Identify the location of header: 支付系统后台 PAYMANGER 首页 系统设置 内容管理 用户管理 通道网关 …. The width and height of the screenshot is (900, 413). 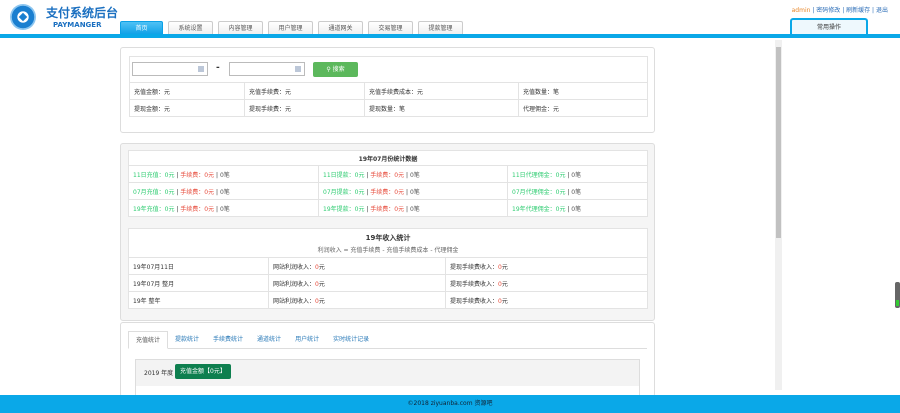
(450, 19).